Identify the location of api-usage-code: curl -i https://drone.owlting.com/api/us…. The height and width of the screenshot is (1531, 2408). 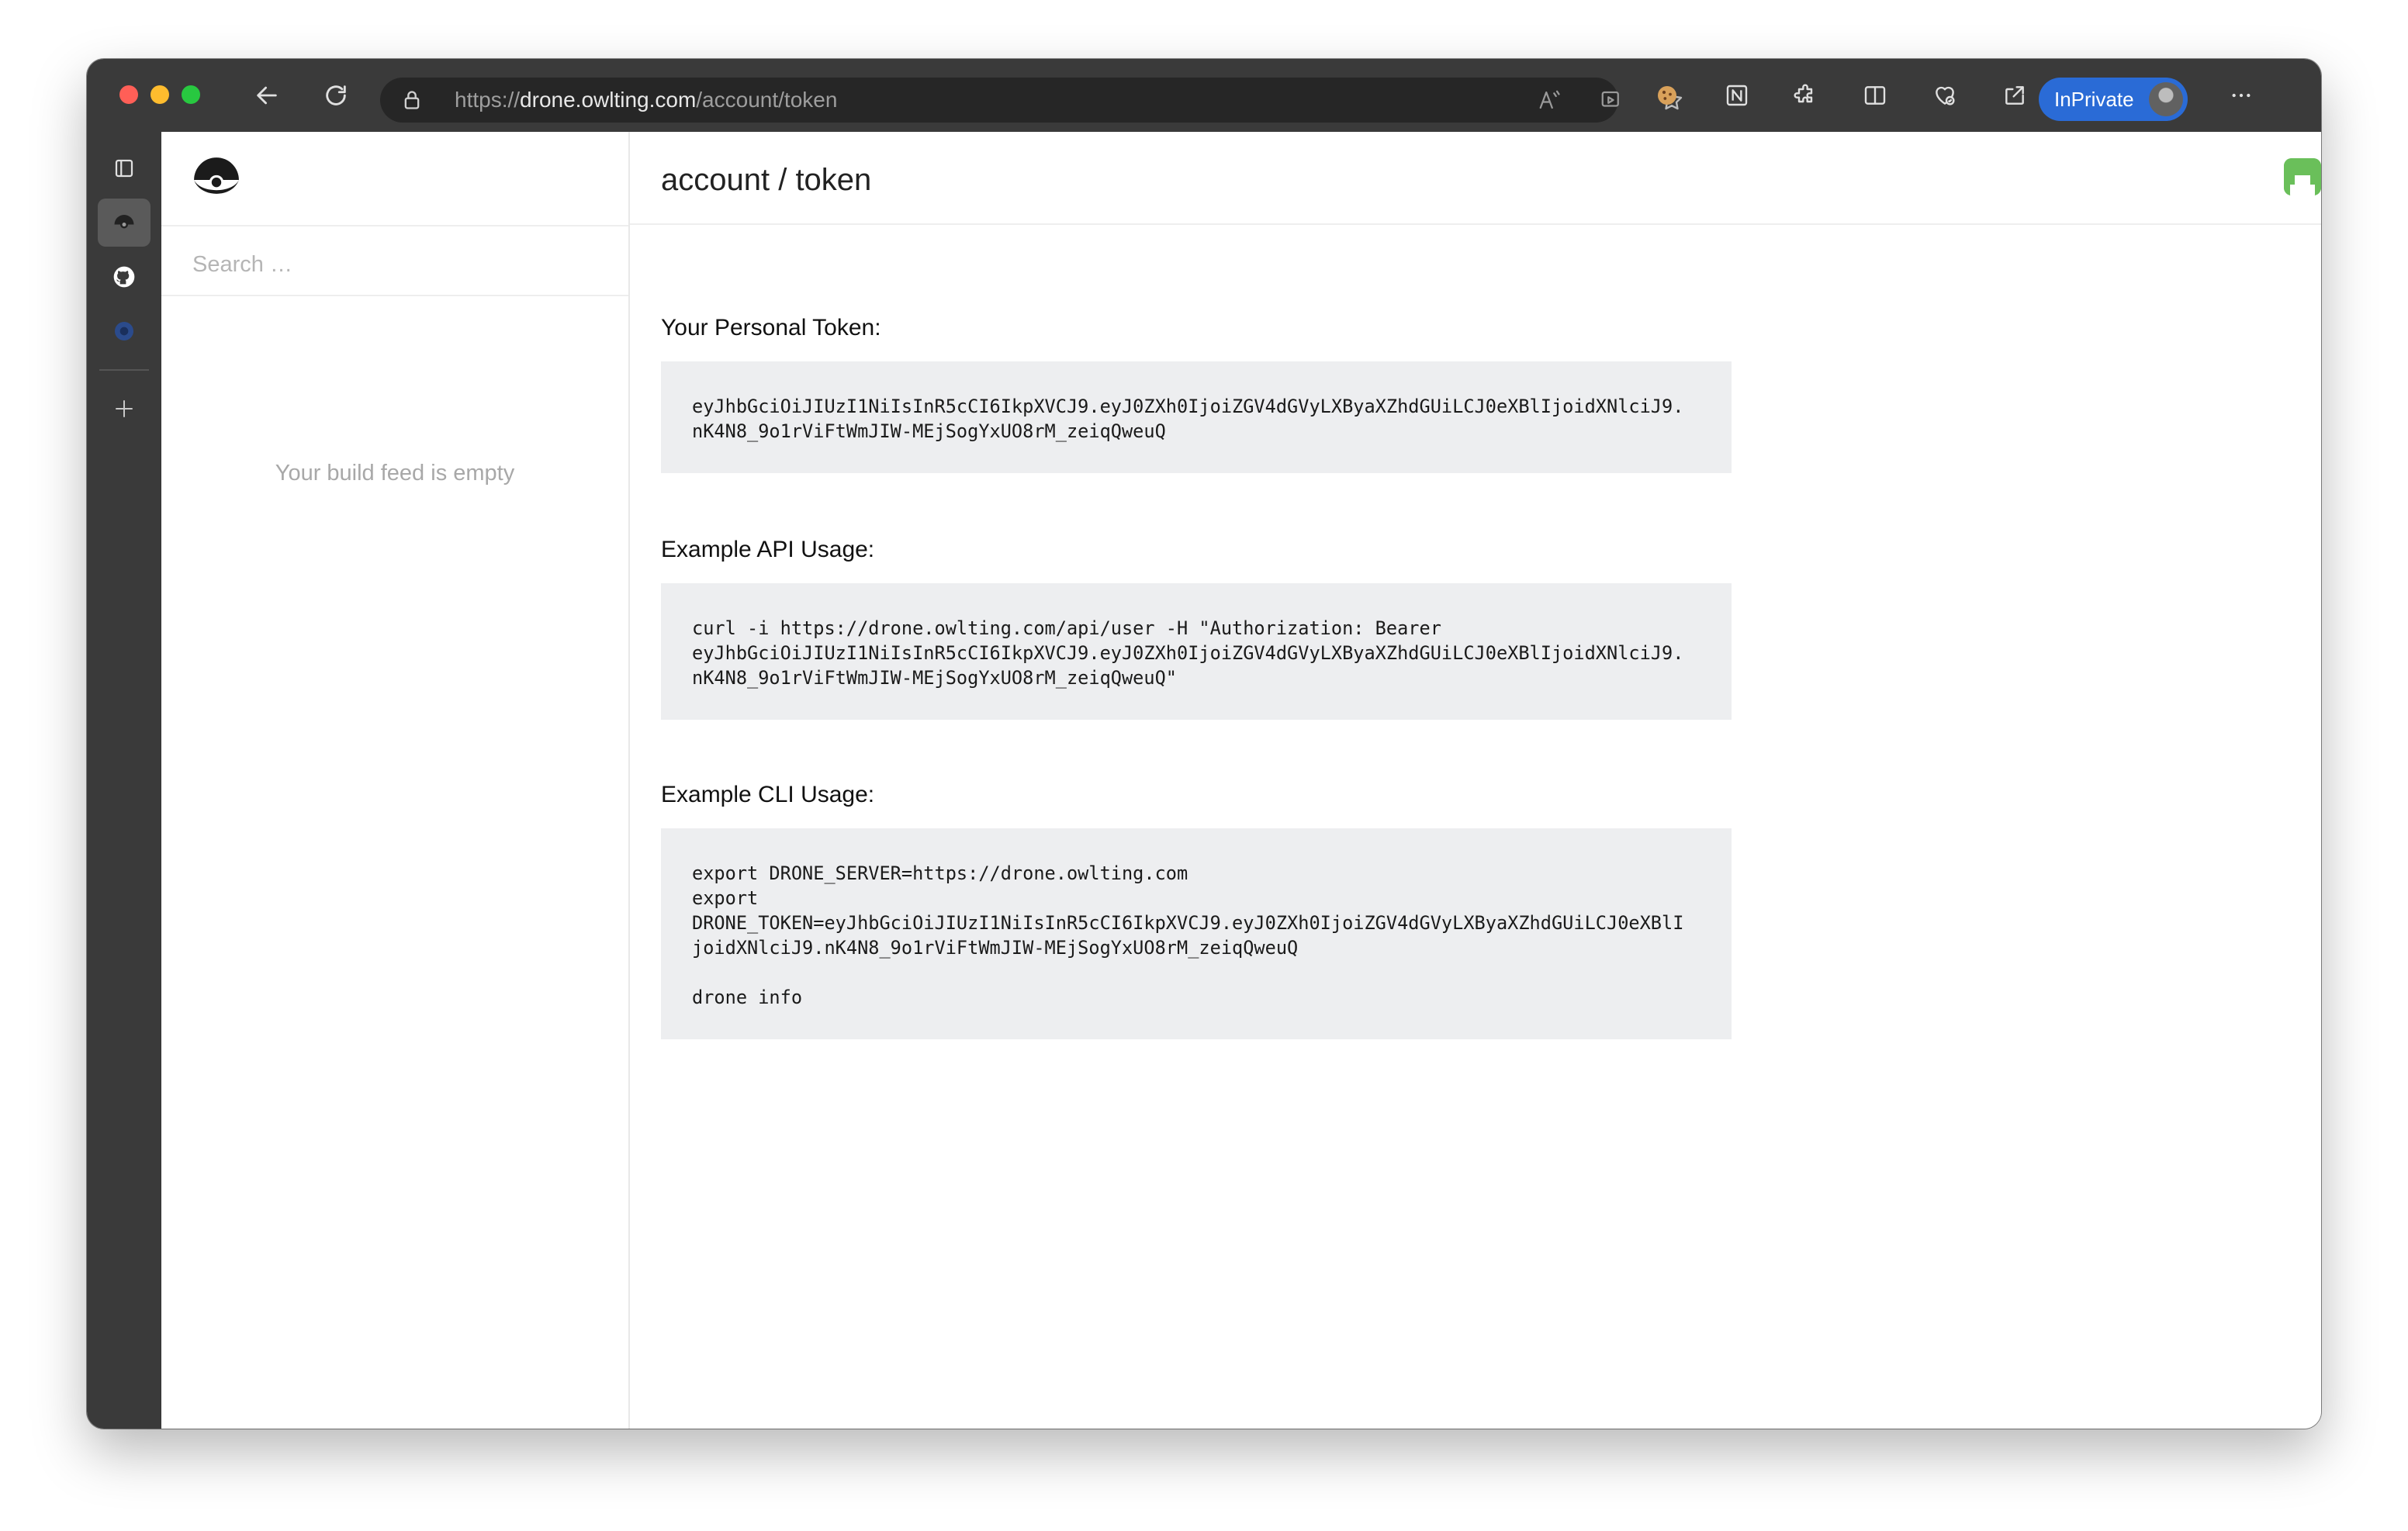
(1196, 651).